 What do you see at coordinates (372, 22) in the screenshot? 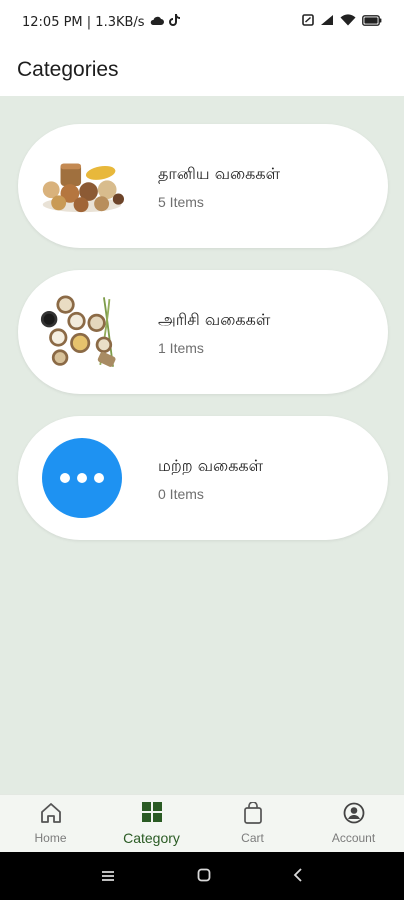
I see `battery-icon` at bounding box center [372, 22].